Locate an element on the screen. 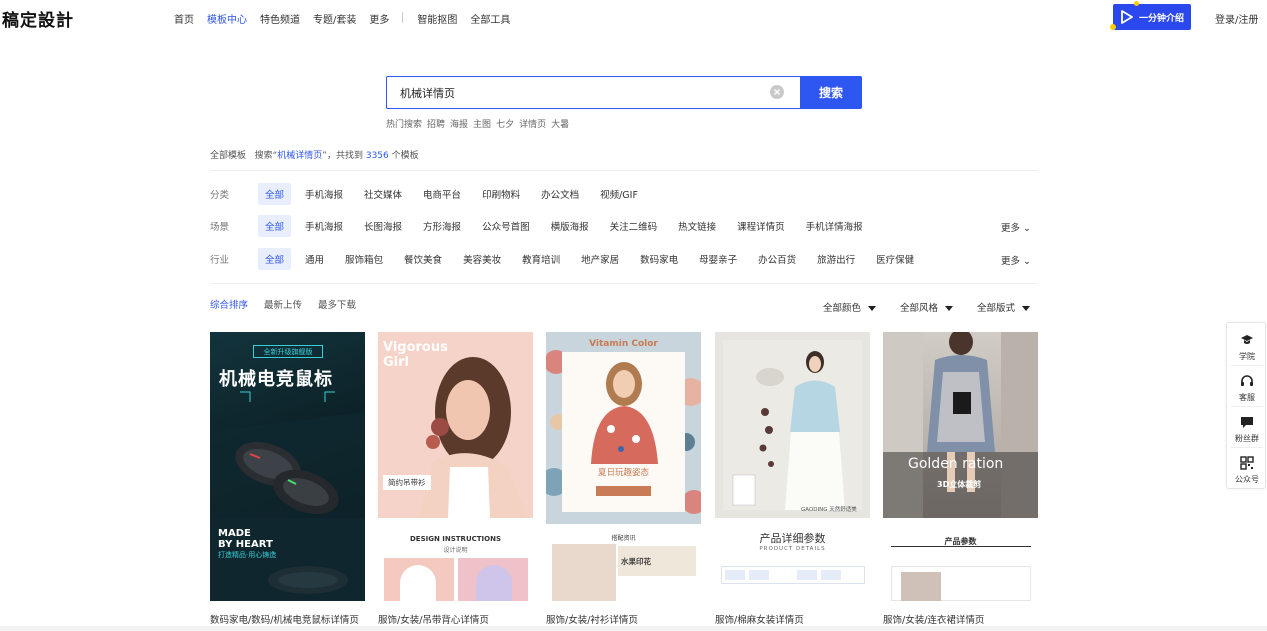 The image size is (1267, 631). filter-option: 关注二维码 is located at coordinates (634, 226).